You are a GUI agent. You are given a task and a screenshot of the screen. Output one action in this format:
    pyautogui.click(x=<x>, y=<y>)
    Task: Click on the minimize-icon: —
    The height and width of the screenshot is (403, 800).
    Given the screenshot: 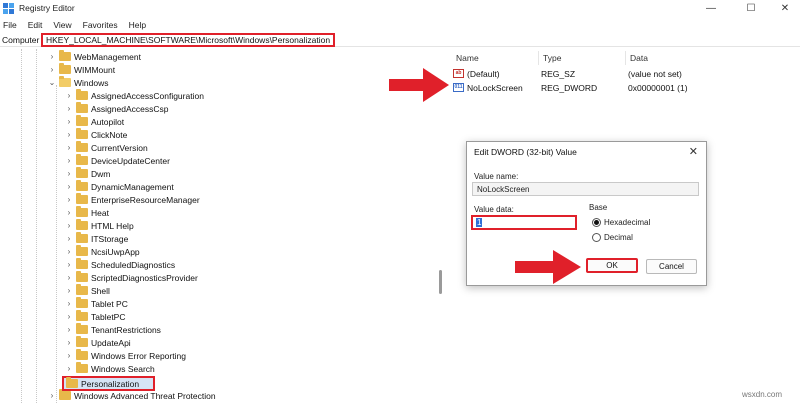 What is the action you would take?
    pyautogui.click(x=711, y=8)
    